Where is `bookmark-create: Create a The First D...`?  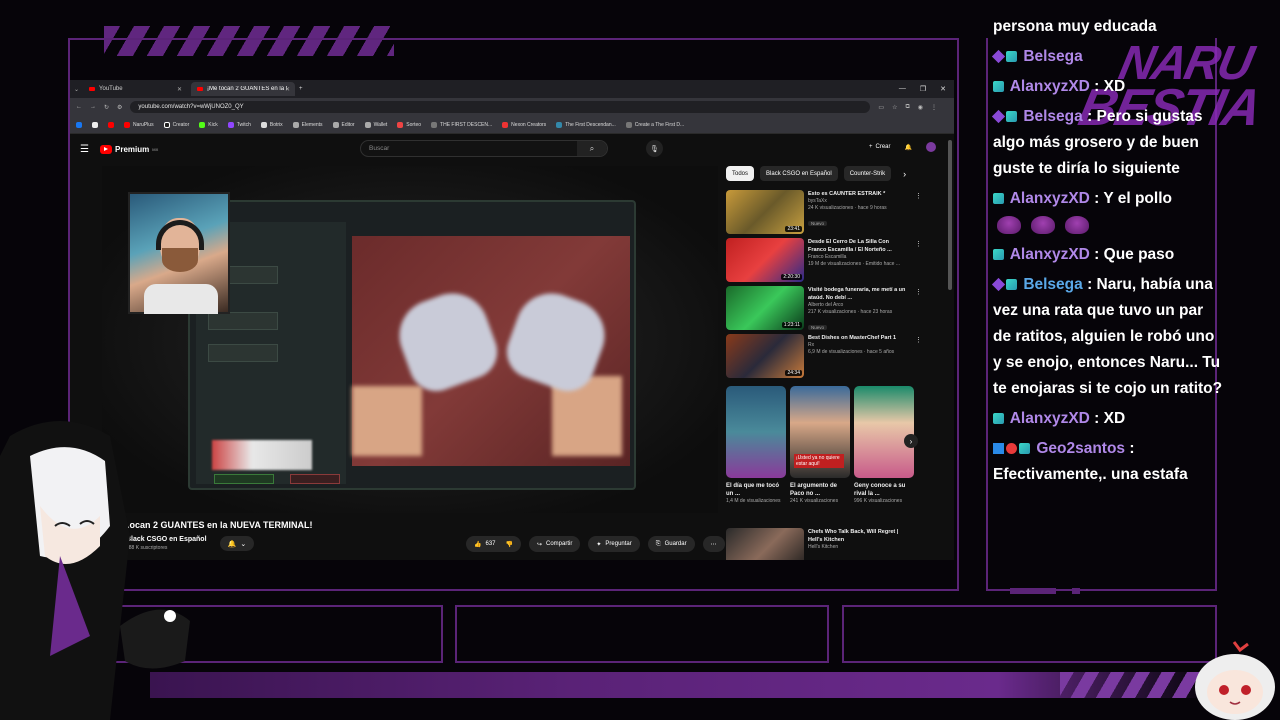
bookmark-create: Create a The First D... is located at coordinates (655, 124).